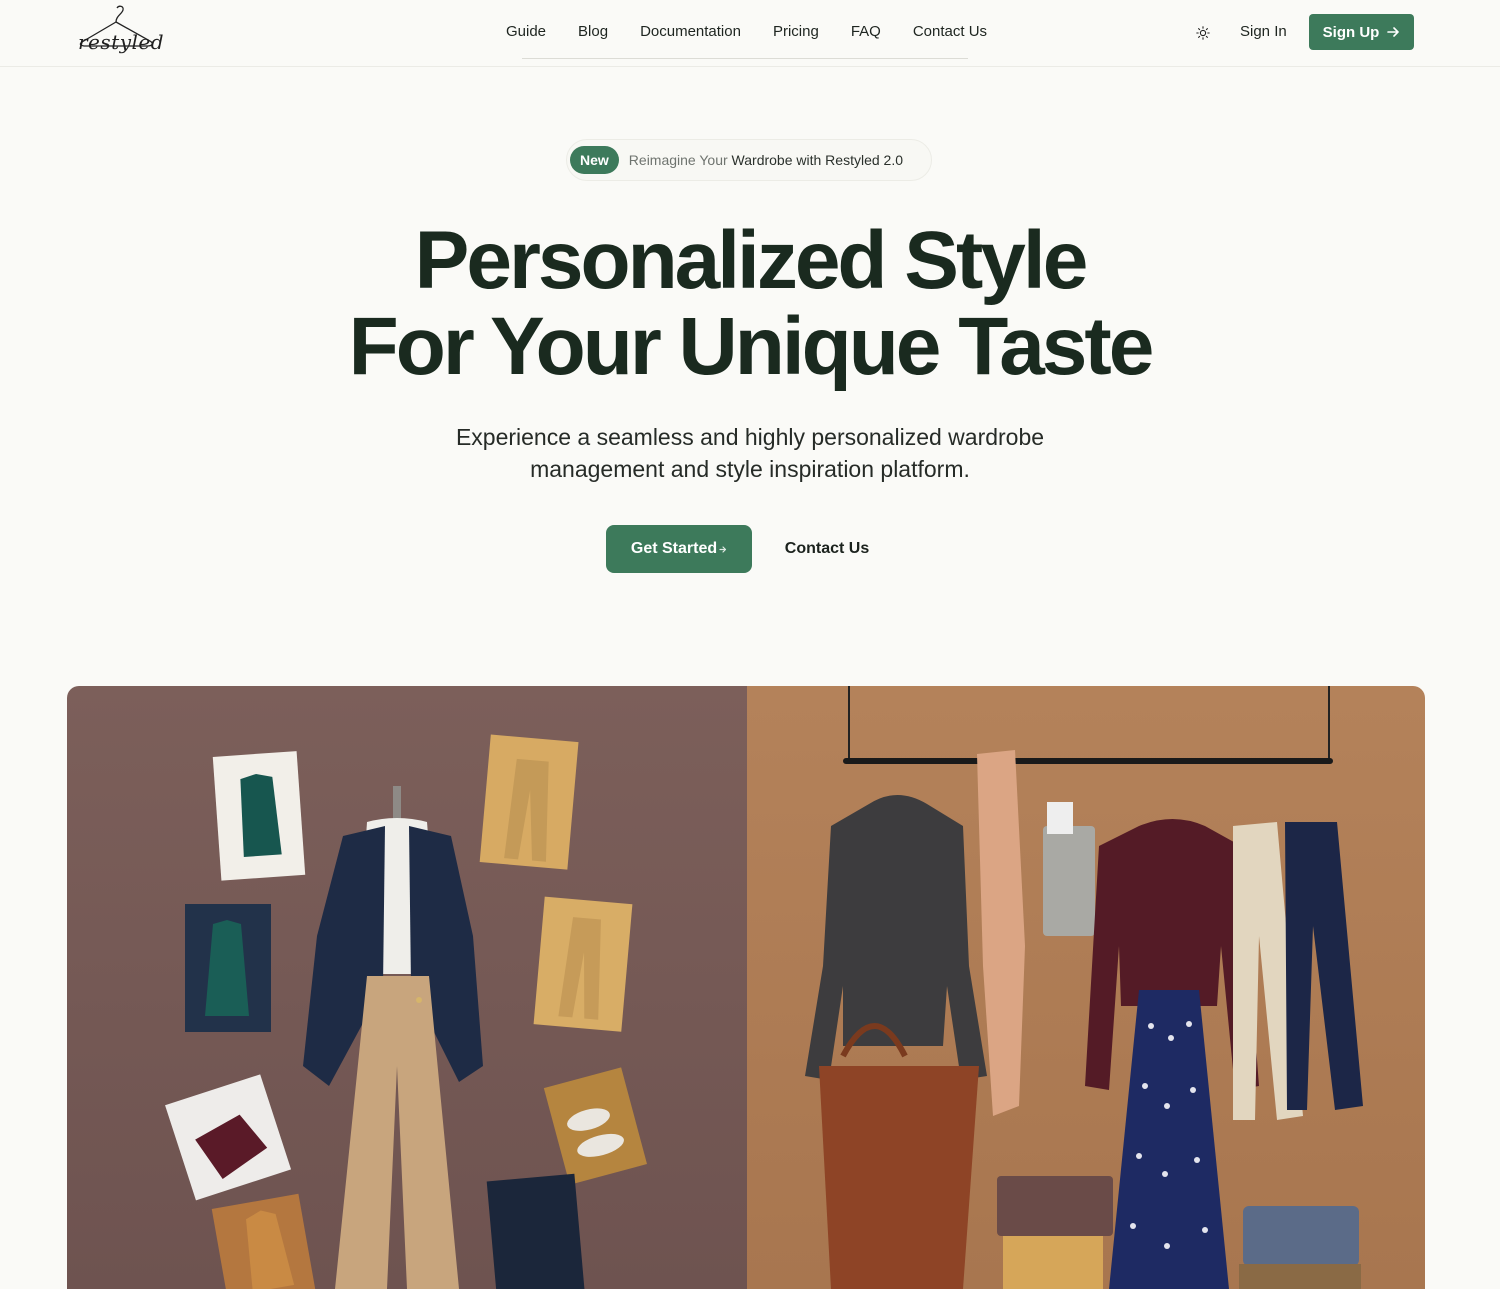 This screenshot has width=1500, height=1289. I want to click on contact-us-button: Contact Us, so click(827, 549).